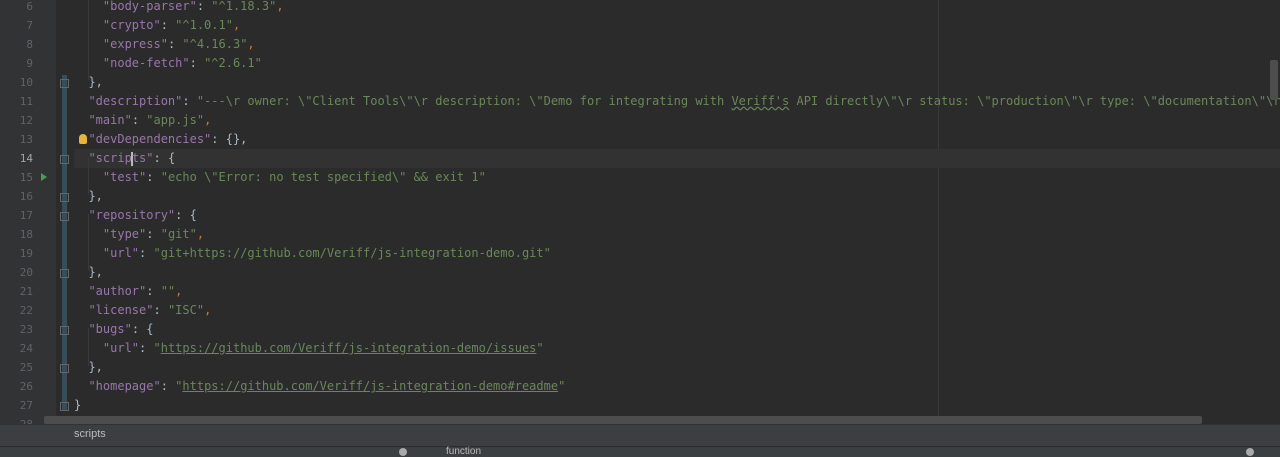  I want to click on line-number: 11, so click(26, 101).